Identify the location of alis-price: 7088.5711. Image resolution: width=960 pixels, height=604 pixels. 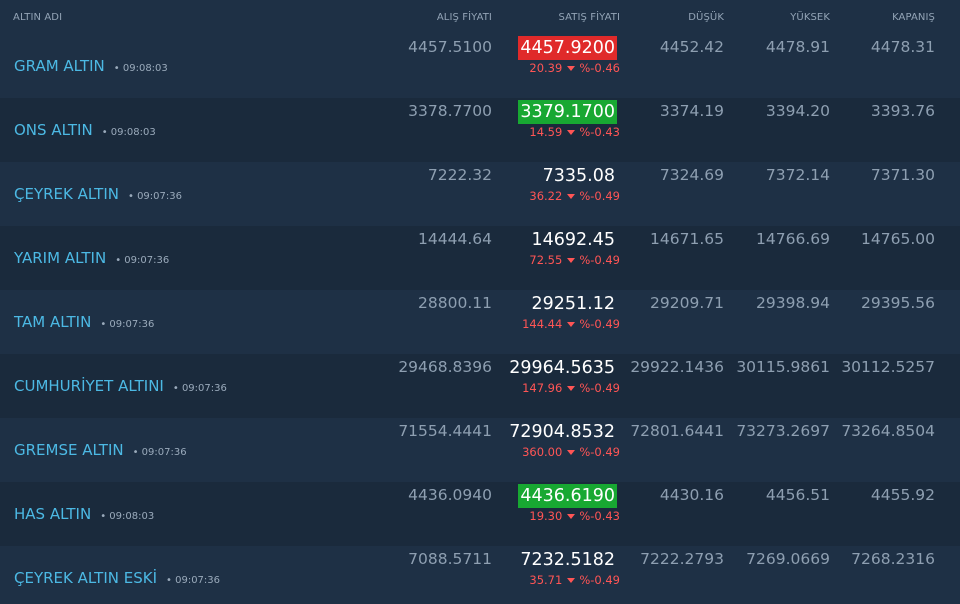
(450, 559).